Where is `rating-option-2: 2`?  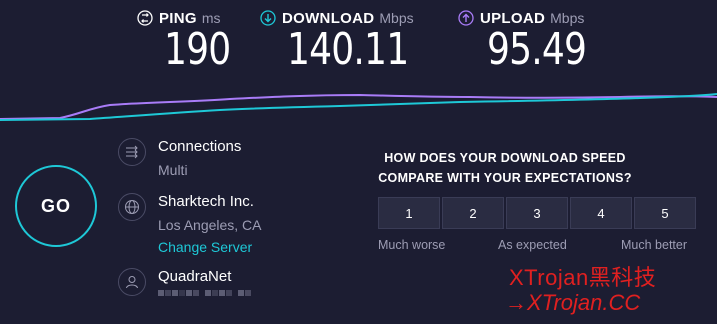 rating-option-2: 2 is located at coordinates (473, 213).